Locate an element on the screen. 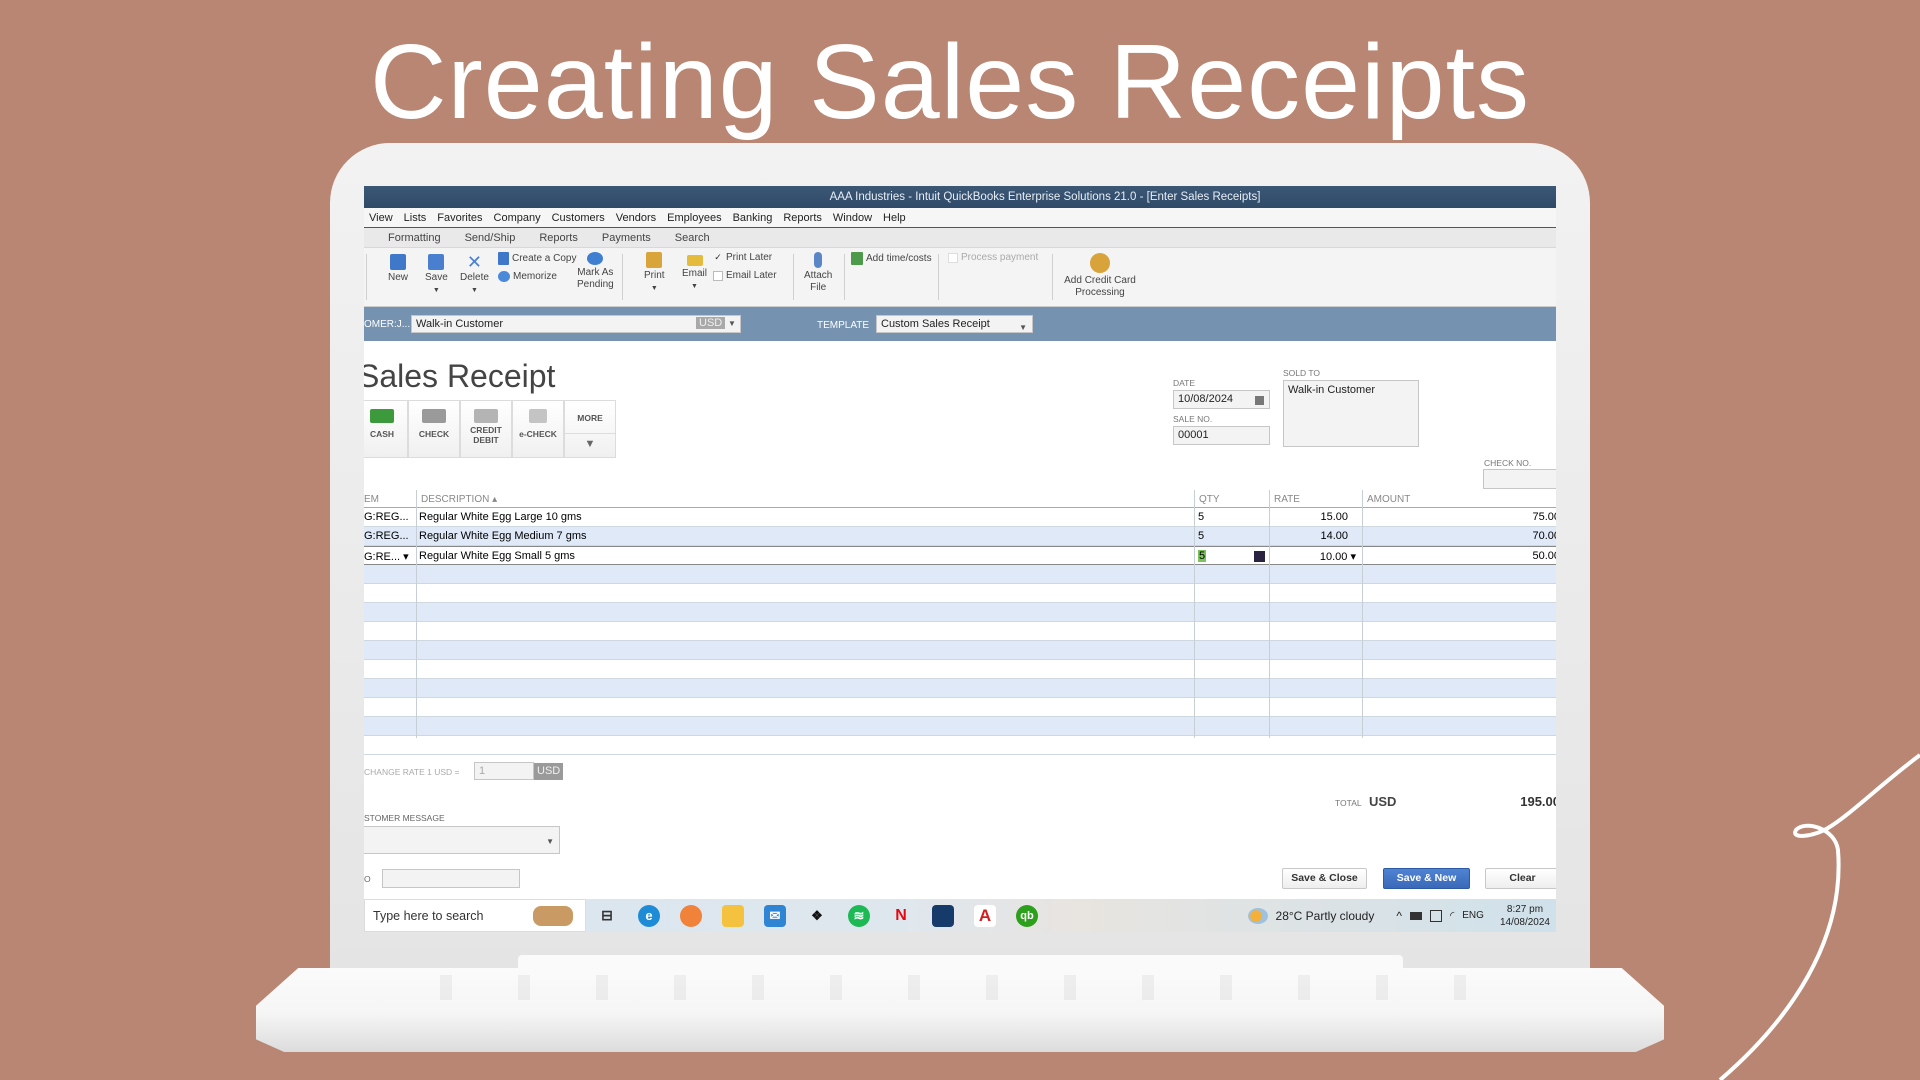 The height and width of the screenshot is (1080, 1920). customer-job-select: Walk-in Customer is located at coordinates (576, 324).